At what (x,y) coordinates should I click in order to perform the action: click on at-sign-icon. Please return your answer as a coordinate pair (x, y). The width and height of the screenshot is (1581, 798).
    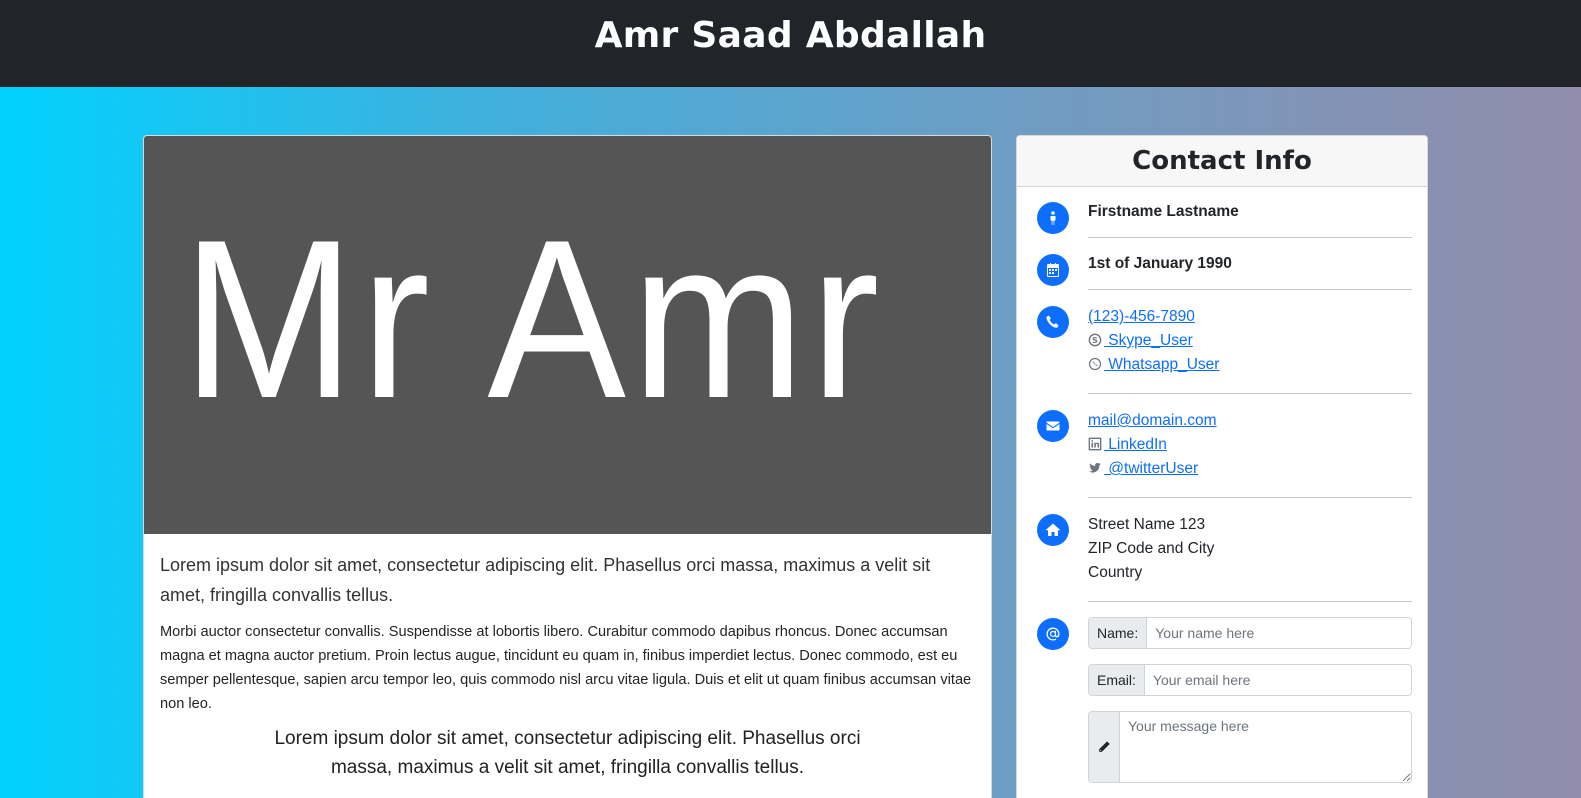
    Looking at the image, I should click on (1053, 634).